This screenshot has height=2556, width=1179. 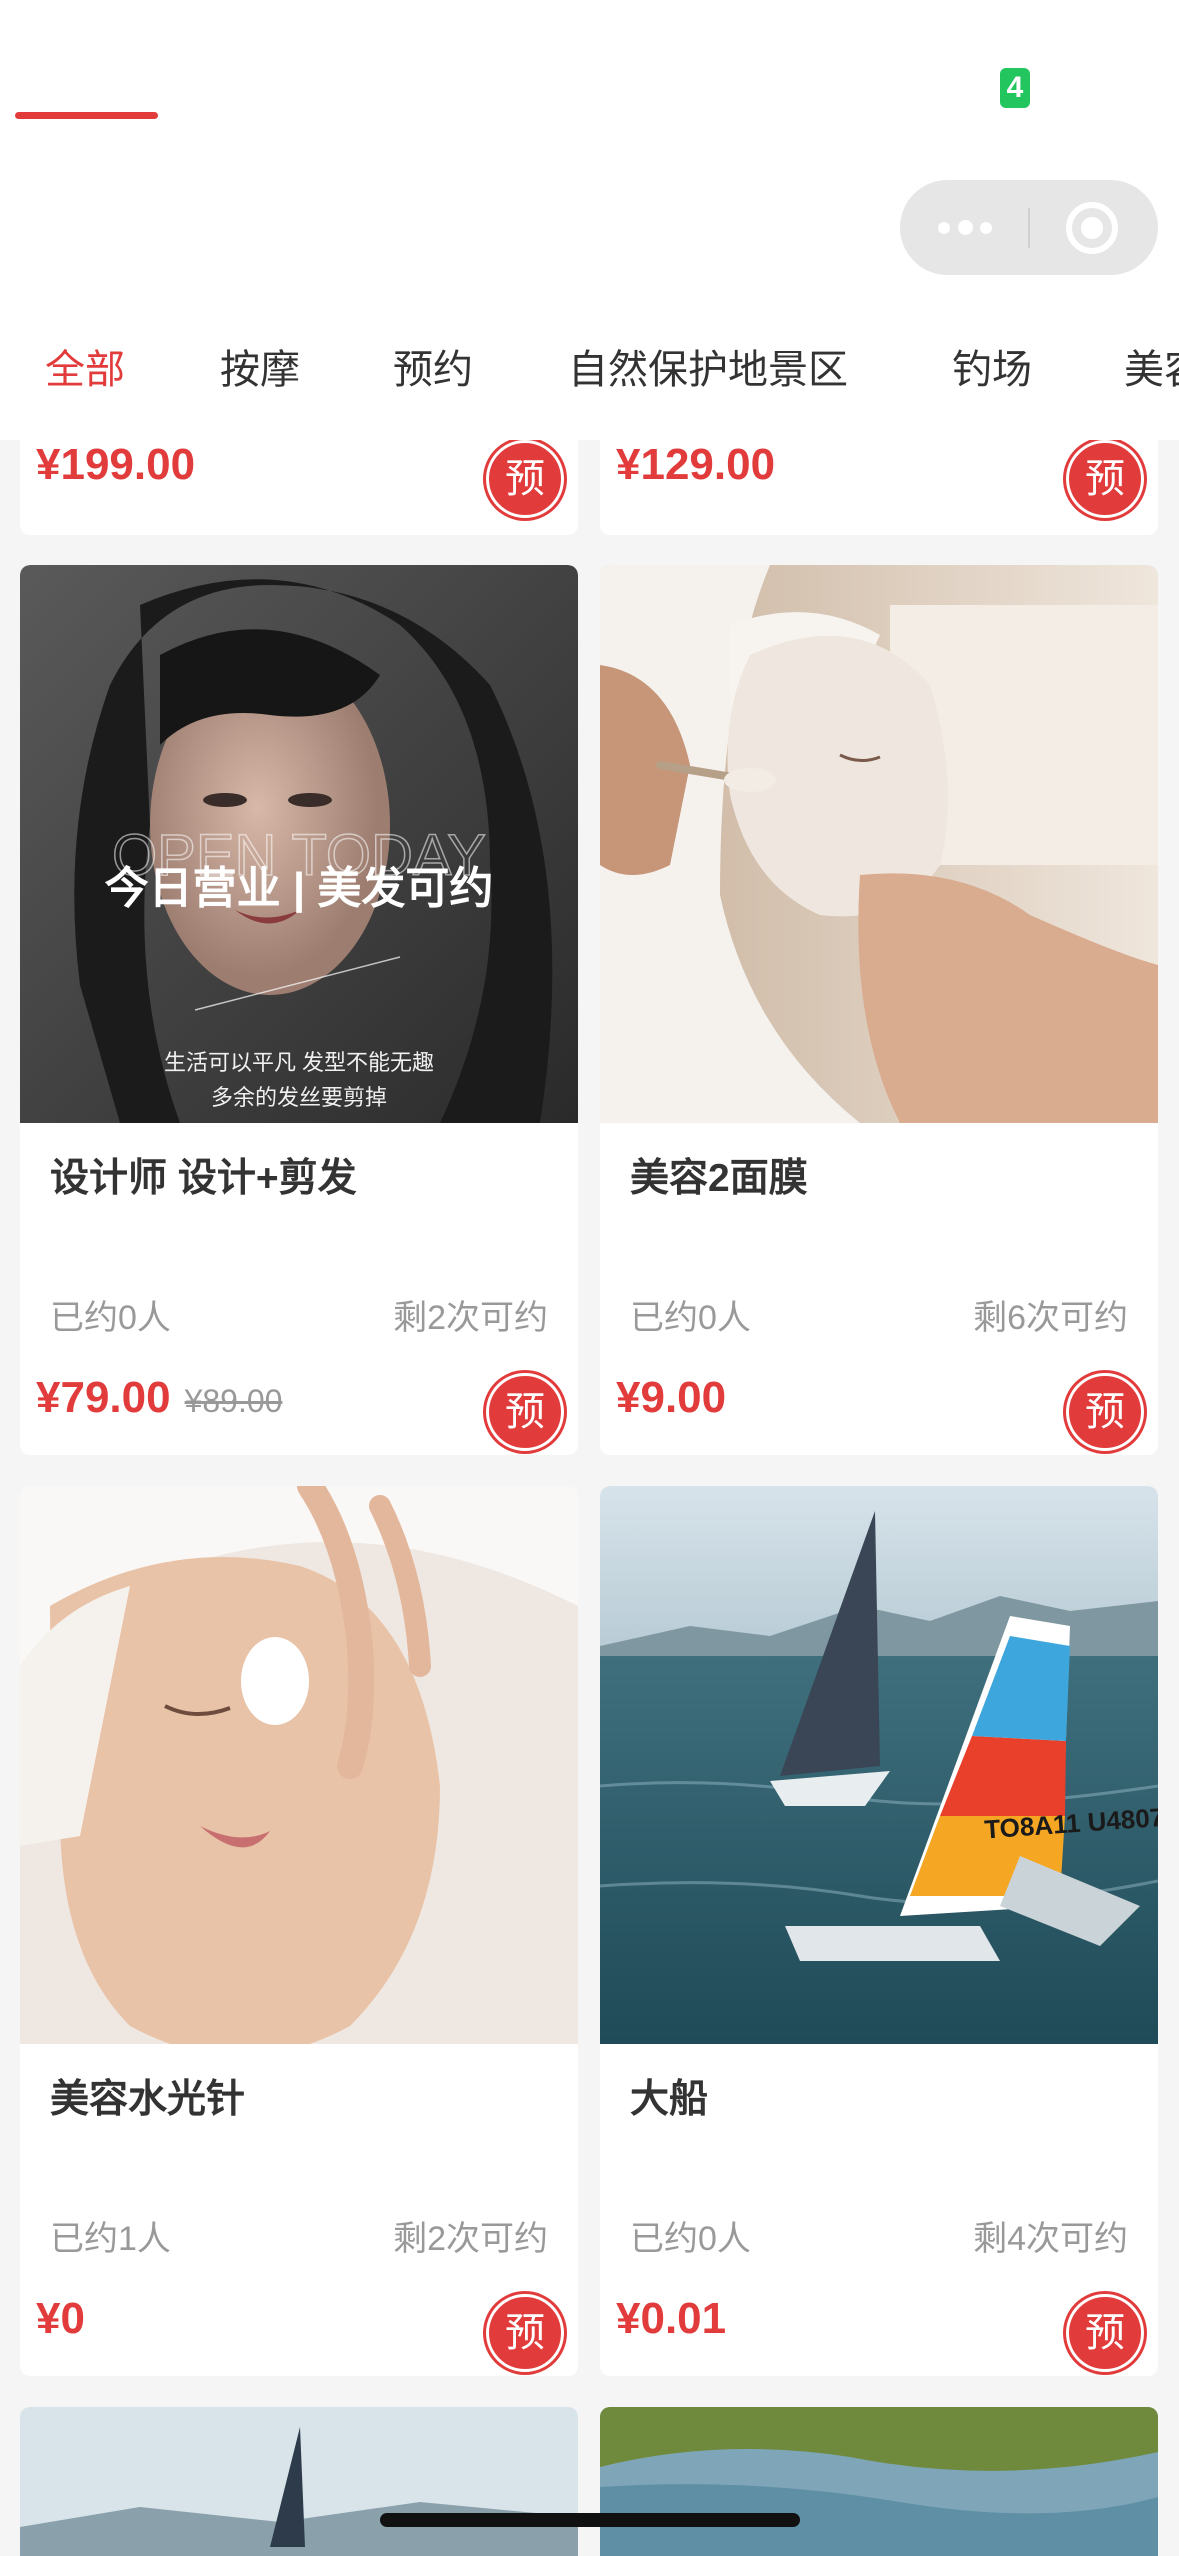 I want to click on booked-count: 已约1人, so click(x=110, y=2239).